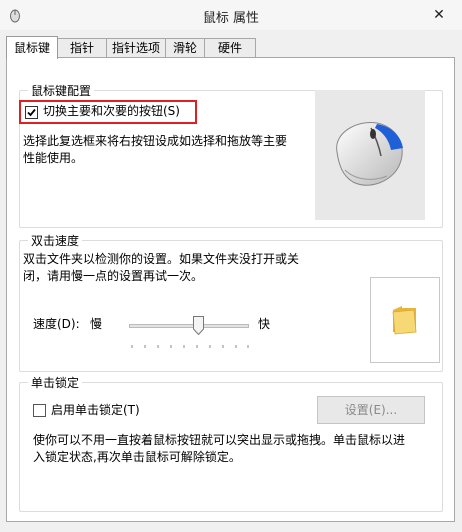 This screenshot has height=532, width=462. I want to click on speed-label: 速度(D):, so click(56, 324).